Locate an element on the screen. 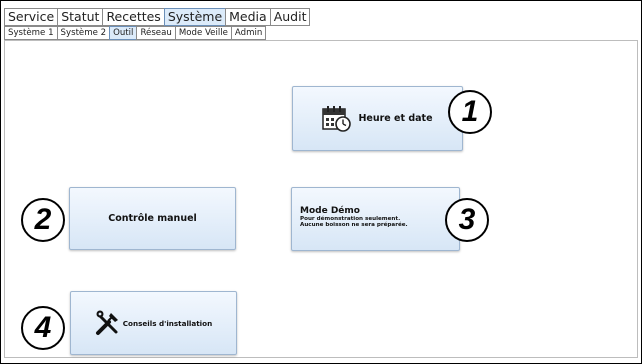 This screenshot has width=642, height=364. tab-systeme: Système is located at coordinates (194, 17).